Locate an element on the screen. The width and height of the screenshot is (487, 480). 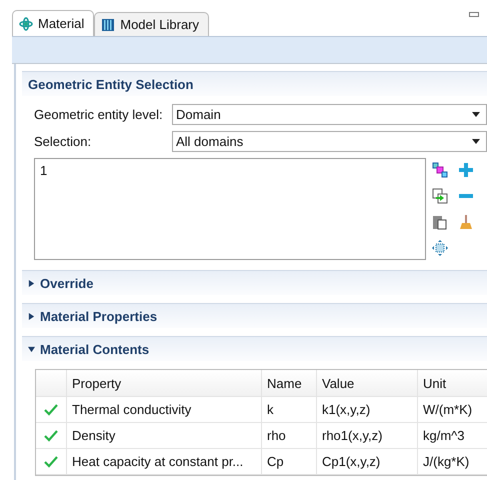
minimize-icon is located at coordinates (474, 15).